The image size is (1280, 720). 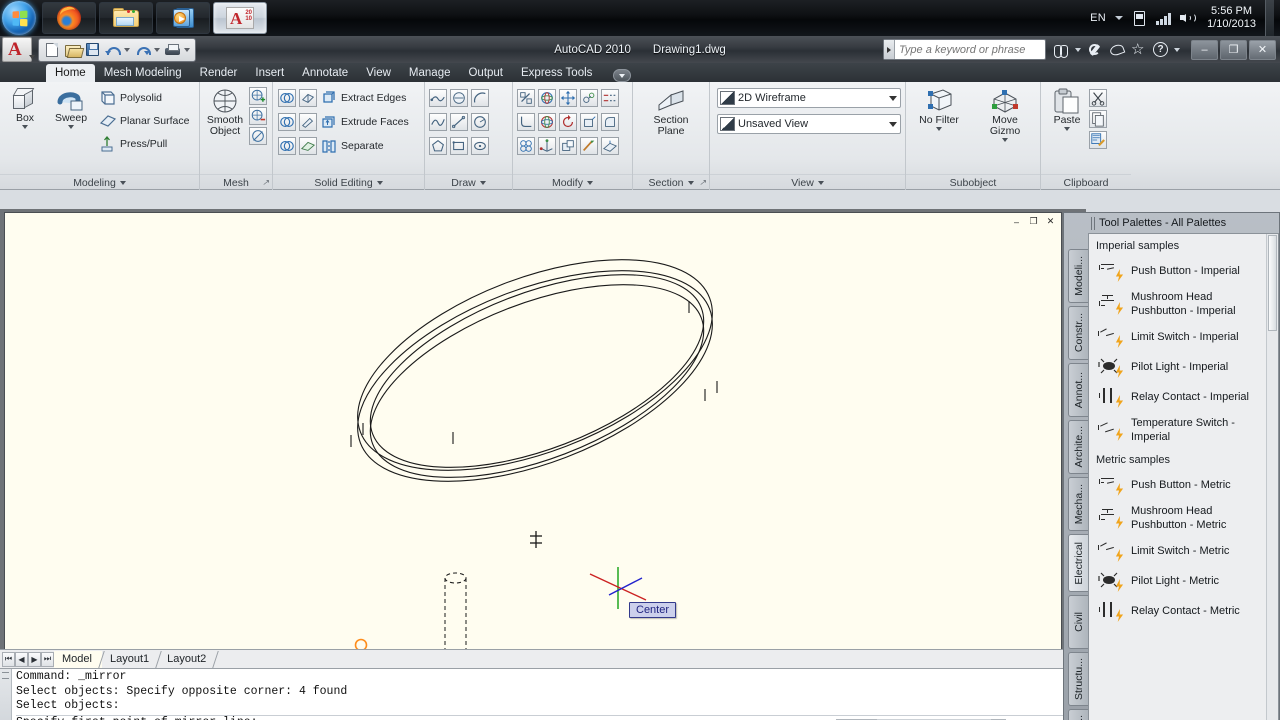 I want to click on tab-view: View, so click(x=378, y=73).